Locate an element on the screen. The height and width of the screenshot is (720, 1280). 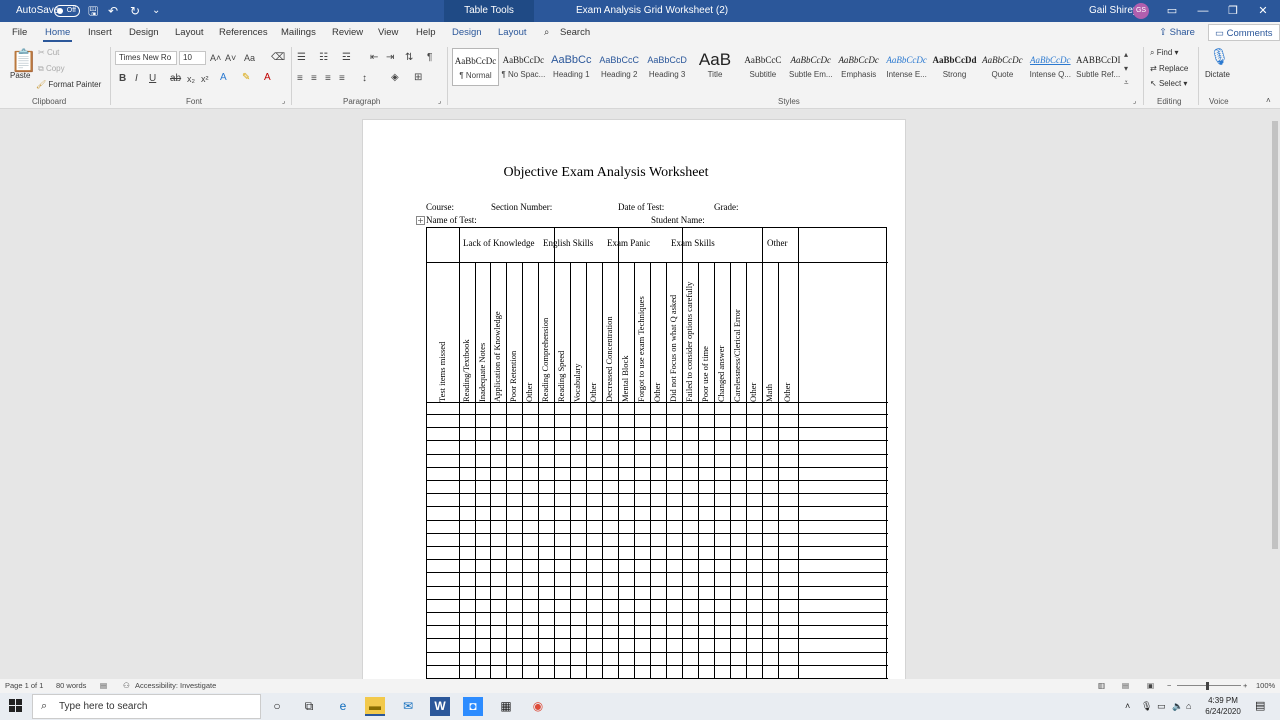
tab-home: Home is located at coordinates (57, 32).